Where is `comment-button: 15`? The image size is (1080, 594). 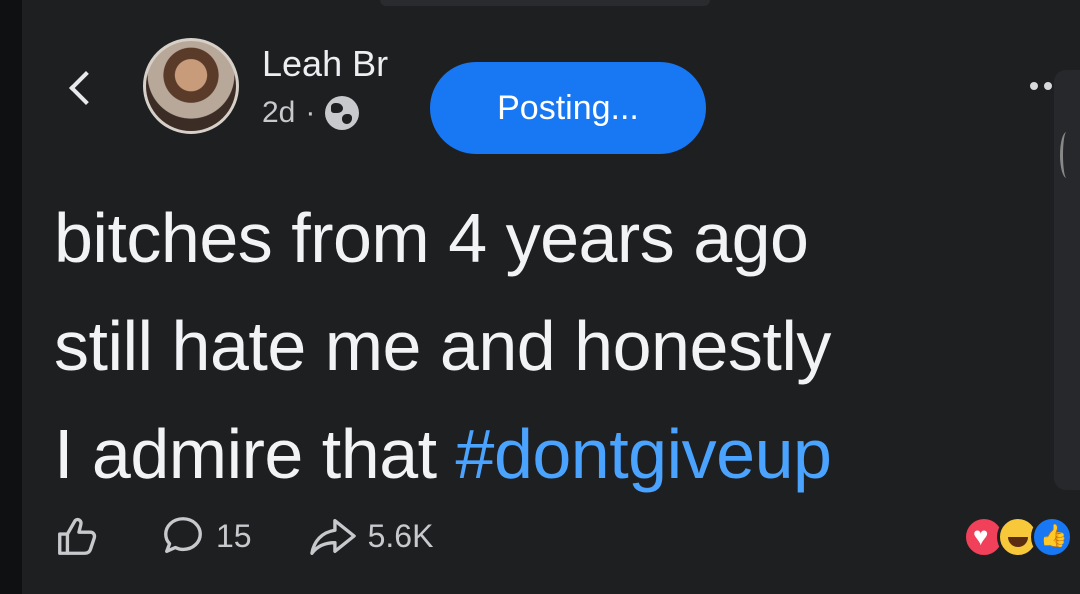
comment-button: 15 is located at coordinates (206, 536).